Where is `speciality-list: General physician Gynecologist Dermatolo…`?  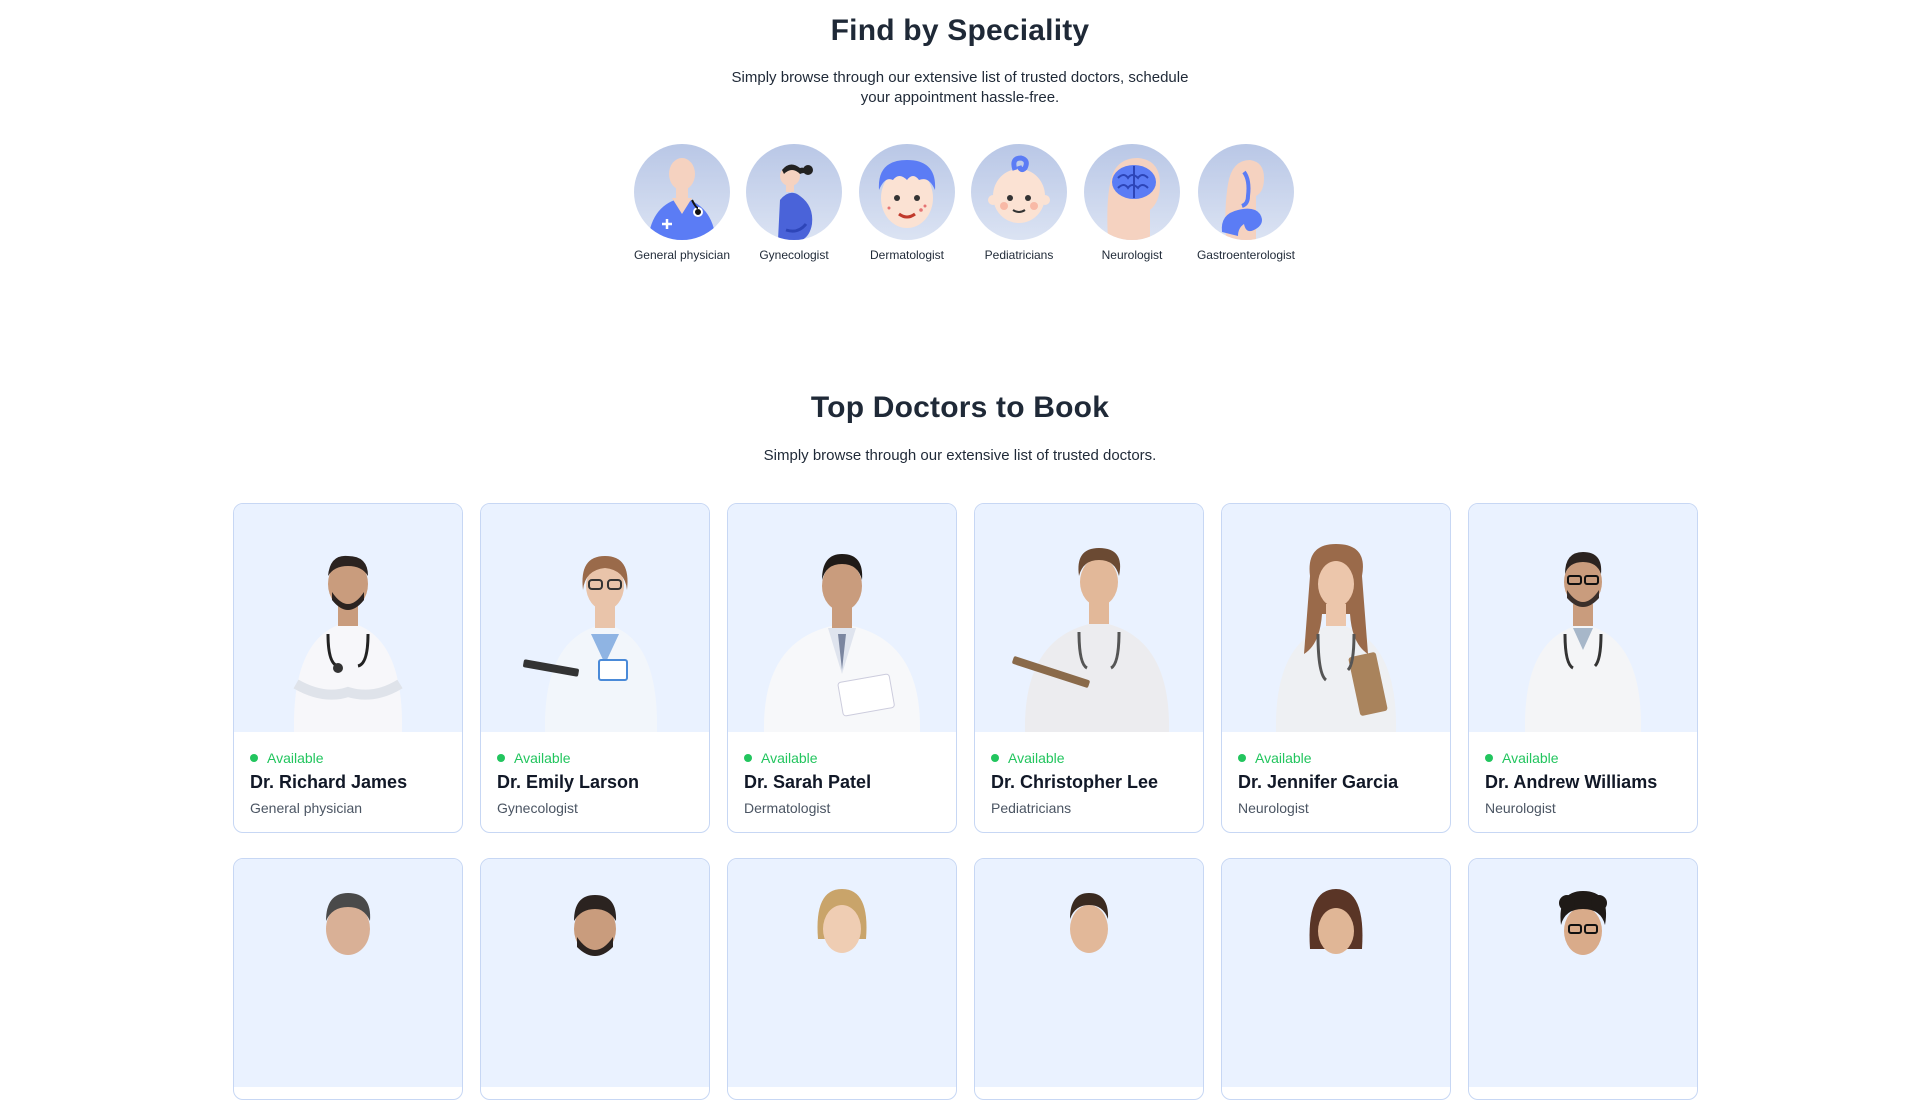
speciality-list: General physician Gynecologist Dermatolo… is located at coordinates (960, 209).